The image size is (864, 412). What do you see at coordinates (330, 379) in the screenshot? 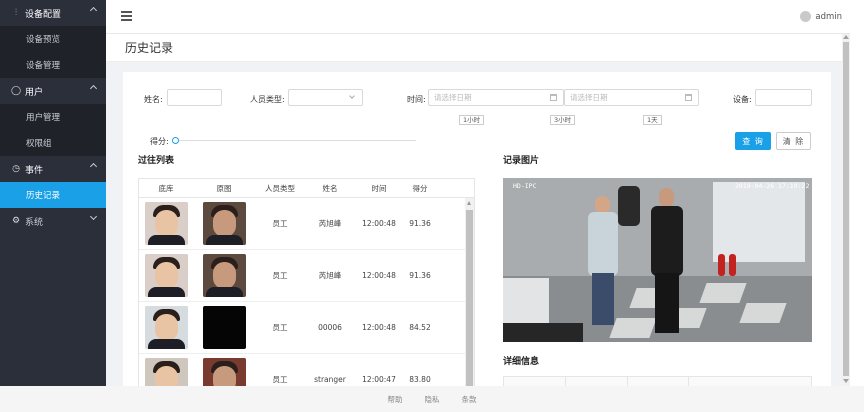
I see `name-cell: stranger` at bounding box center [330, 379].